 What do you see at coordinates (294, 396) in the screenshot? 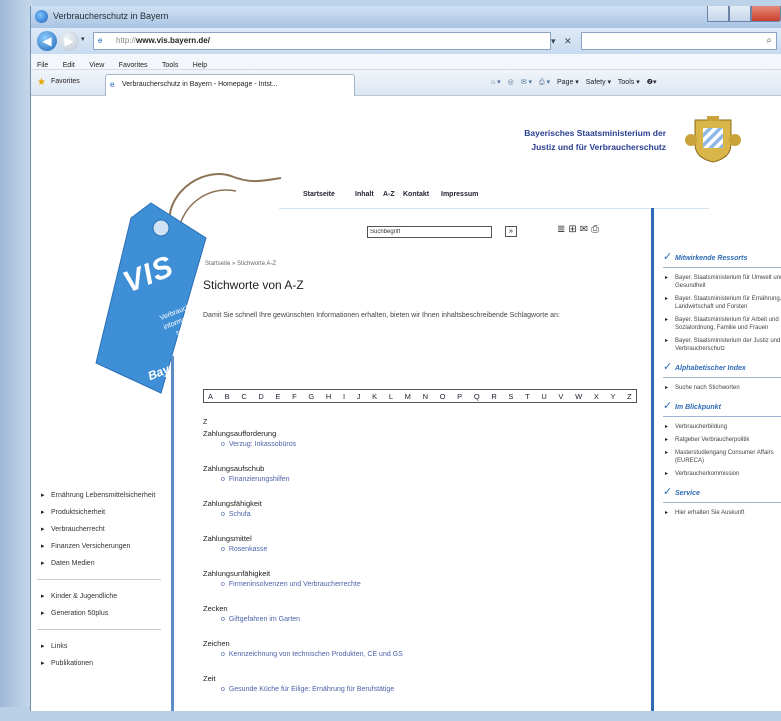
I see `letter-f: F` at bounding box center [294, 396].